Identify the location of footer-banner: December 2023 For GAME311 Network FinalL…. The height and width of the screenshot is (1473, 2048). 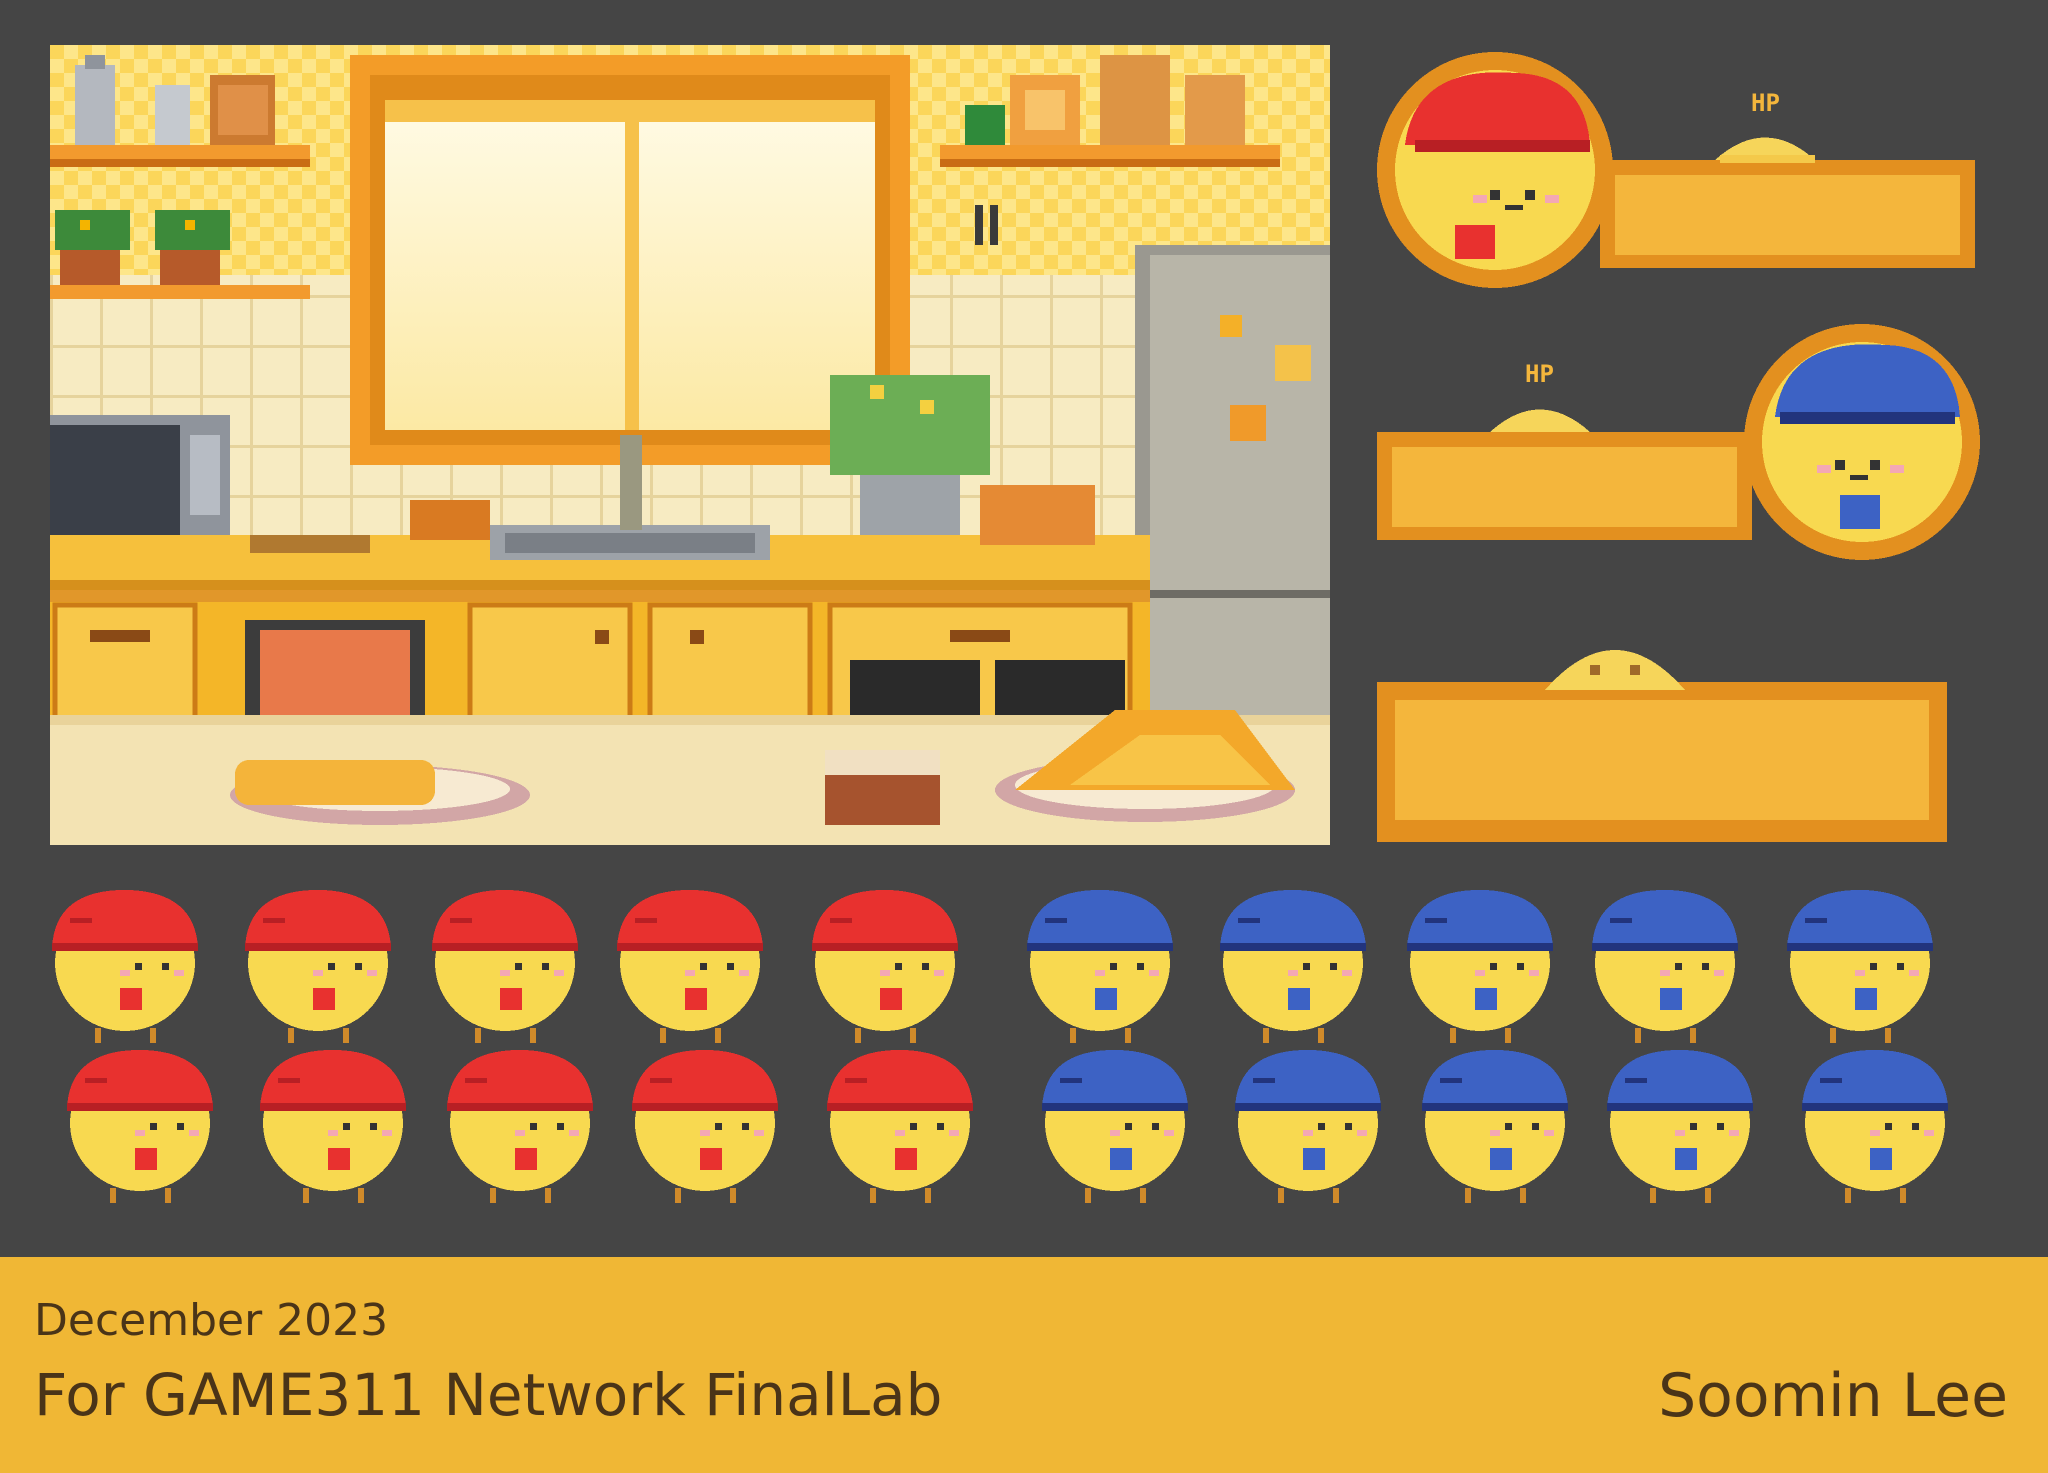
(1024, 1365).